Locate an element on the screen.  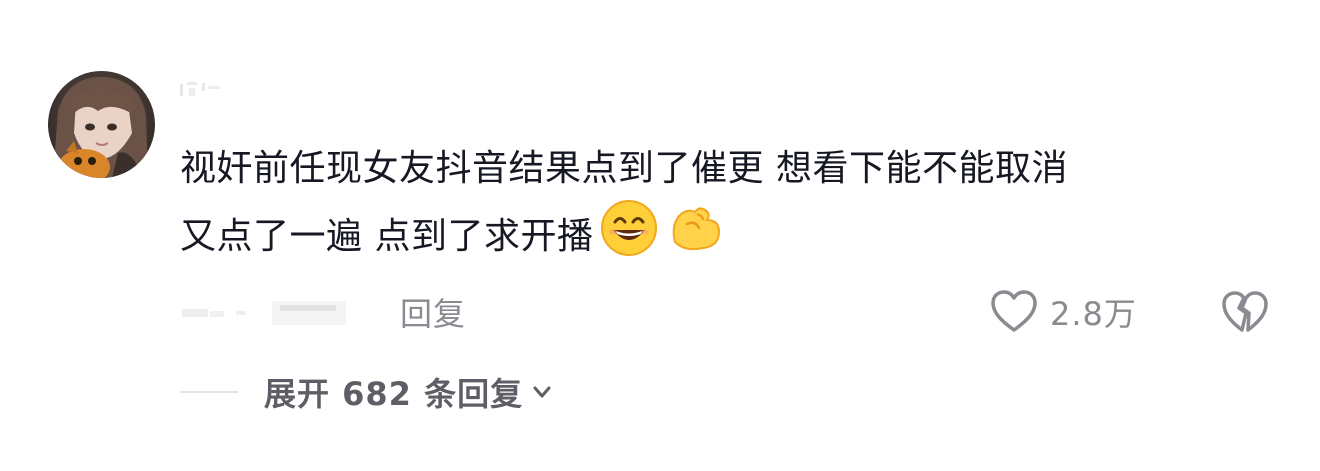
timestamp-location-hidden is located at coordinates (264, 313).